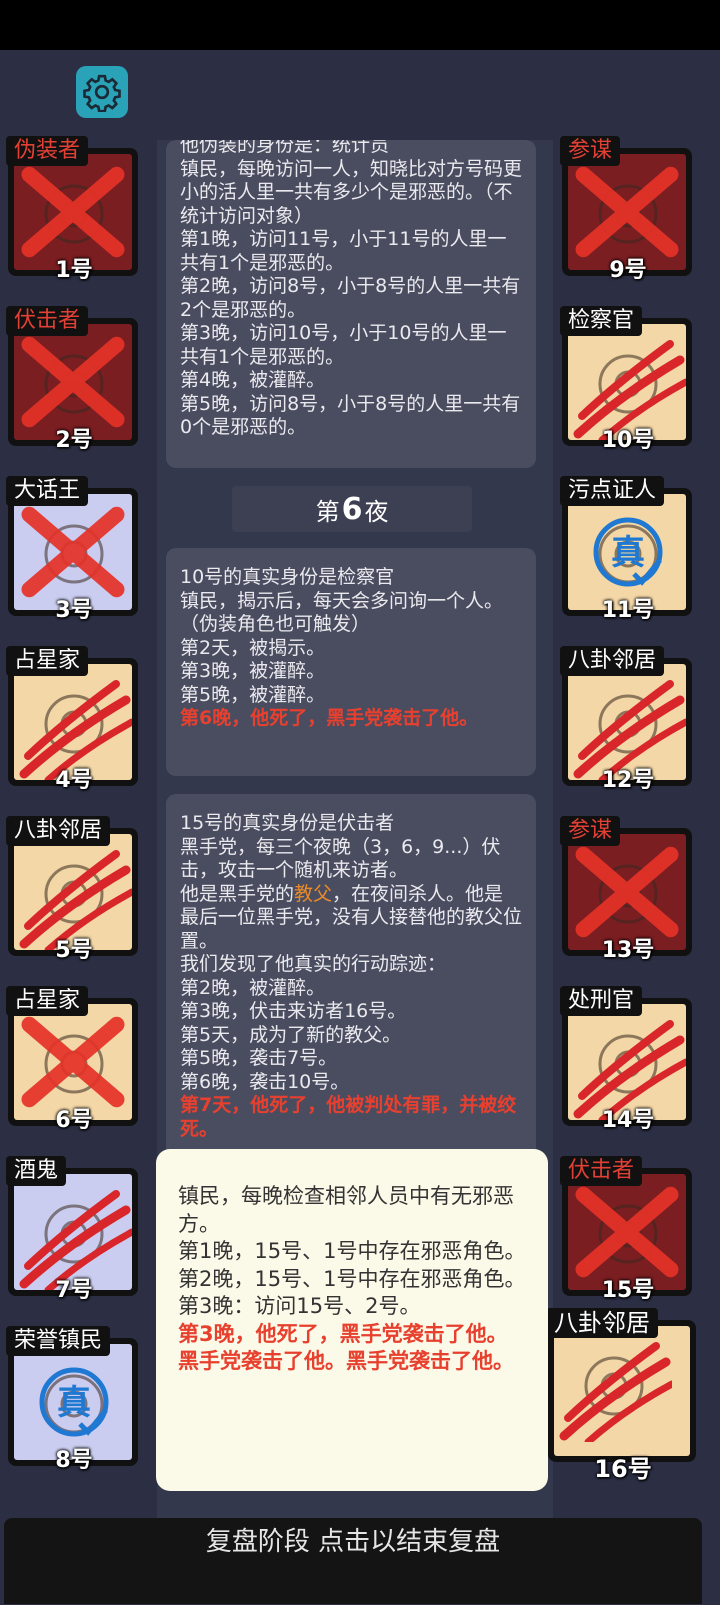 The width and height of the screenshot is (720, 1605). Describe the element at coordinates (329, 718) in the screenshot. I see `log-line-death: 第6晚，他死了，黑手党袭击了他。` at that location.